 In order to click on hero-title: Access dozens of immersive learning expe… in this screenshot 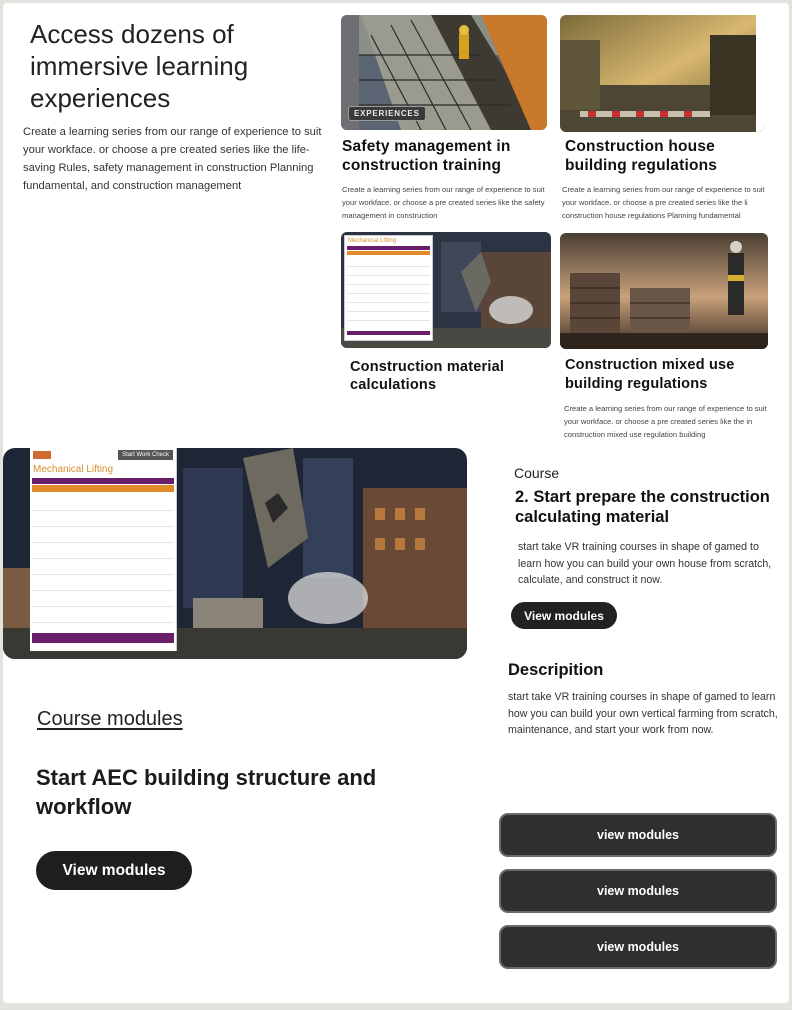, I will do `click(139, 66)`.